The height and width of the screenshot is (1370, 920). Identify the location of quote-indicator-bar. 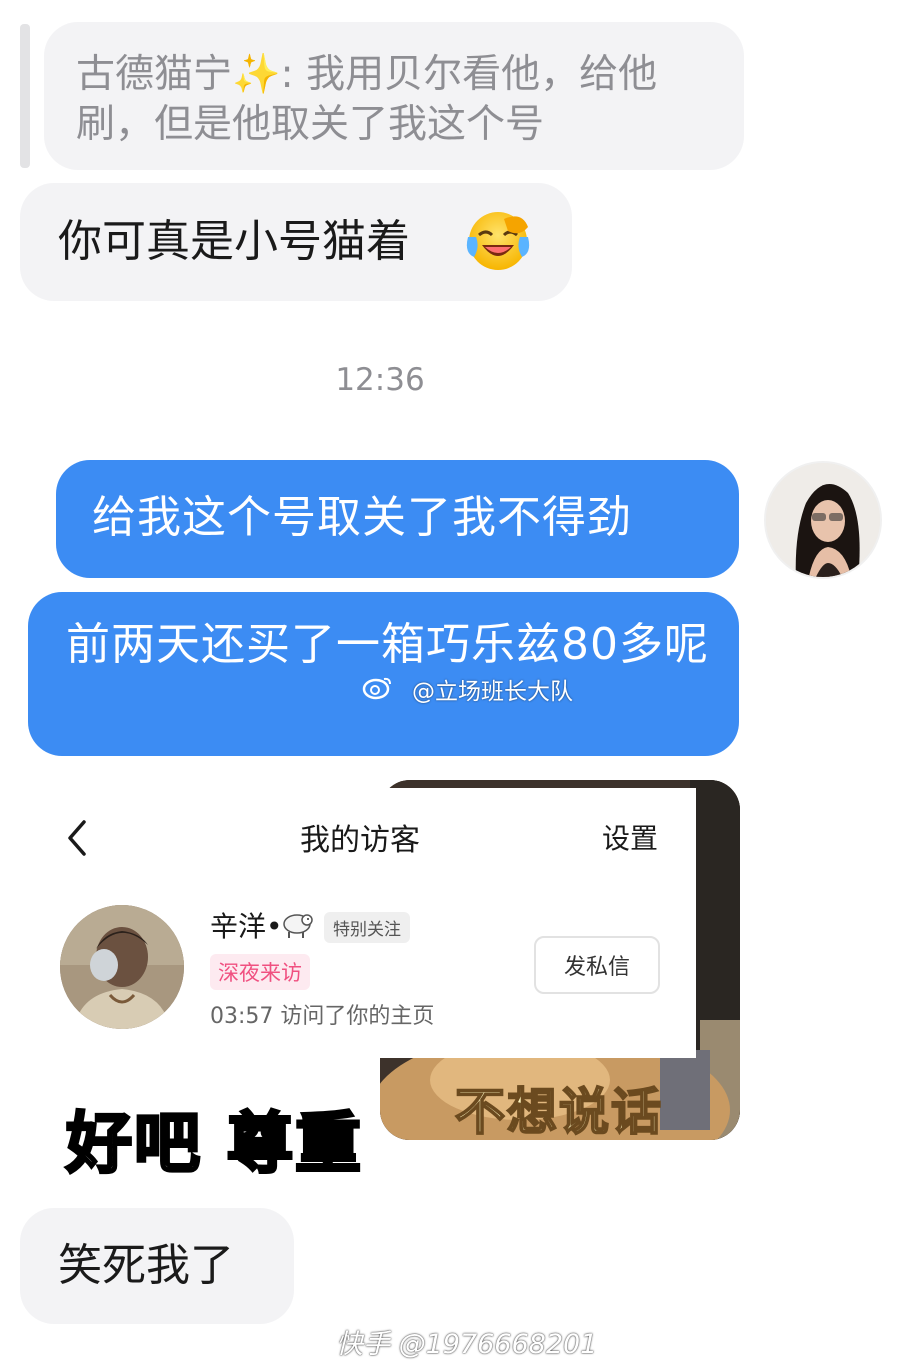
(25, 96).